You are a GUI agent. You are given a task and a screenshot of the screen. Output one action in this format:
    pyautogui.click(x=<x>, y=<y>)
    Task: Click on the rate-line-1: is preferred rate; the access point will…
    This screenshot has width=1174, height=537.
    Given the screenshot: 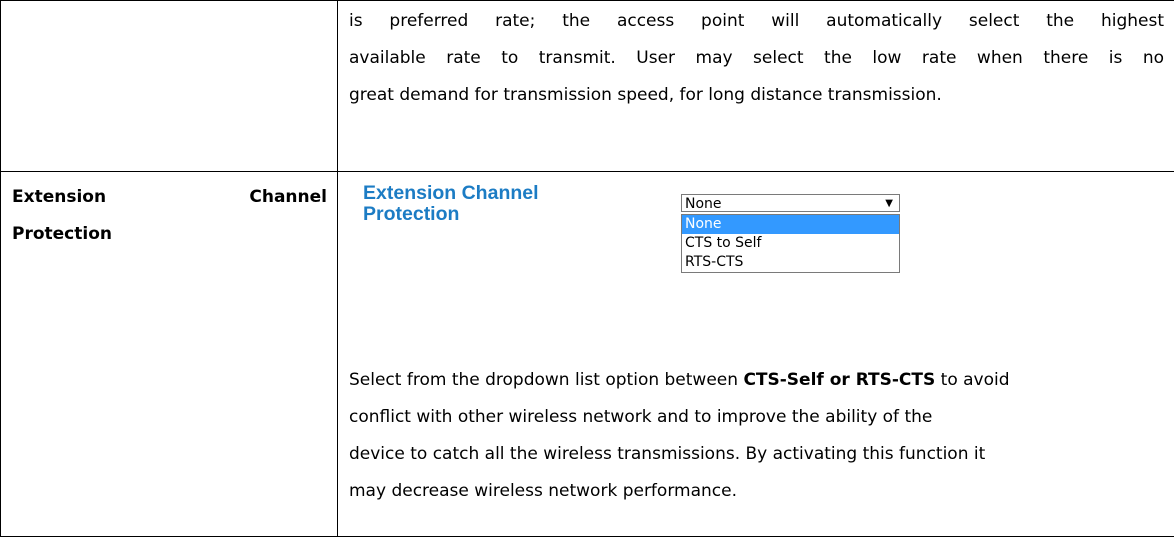 What is the action you would take?
    pyautogui.click(x=756, y=21)
    